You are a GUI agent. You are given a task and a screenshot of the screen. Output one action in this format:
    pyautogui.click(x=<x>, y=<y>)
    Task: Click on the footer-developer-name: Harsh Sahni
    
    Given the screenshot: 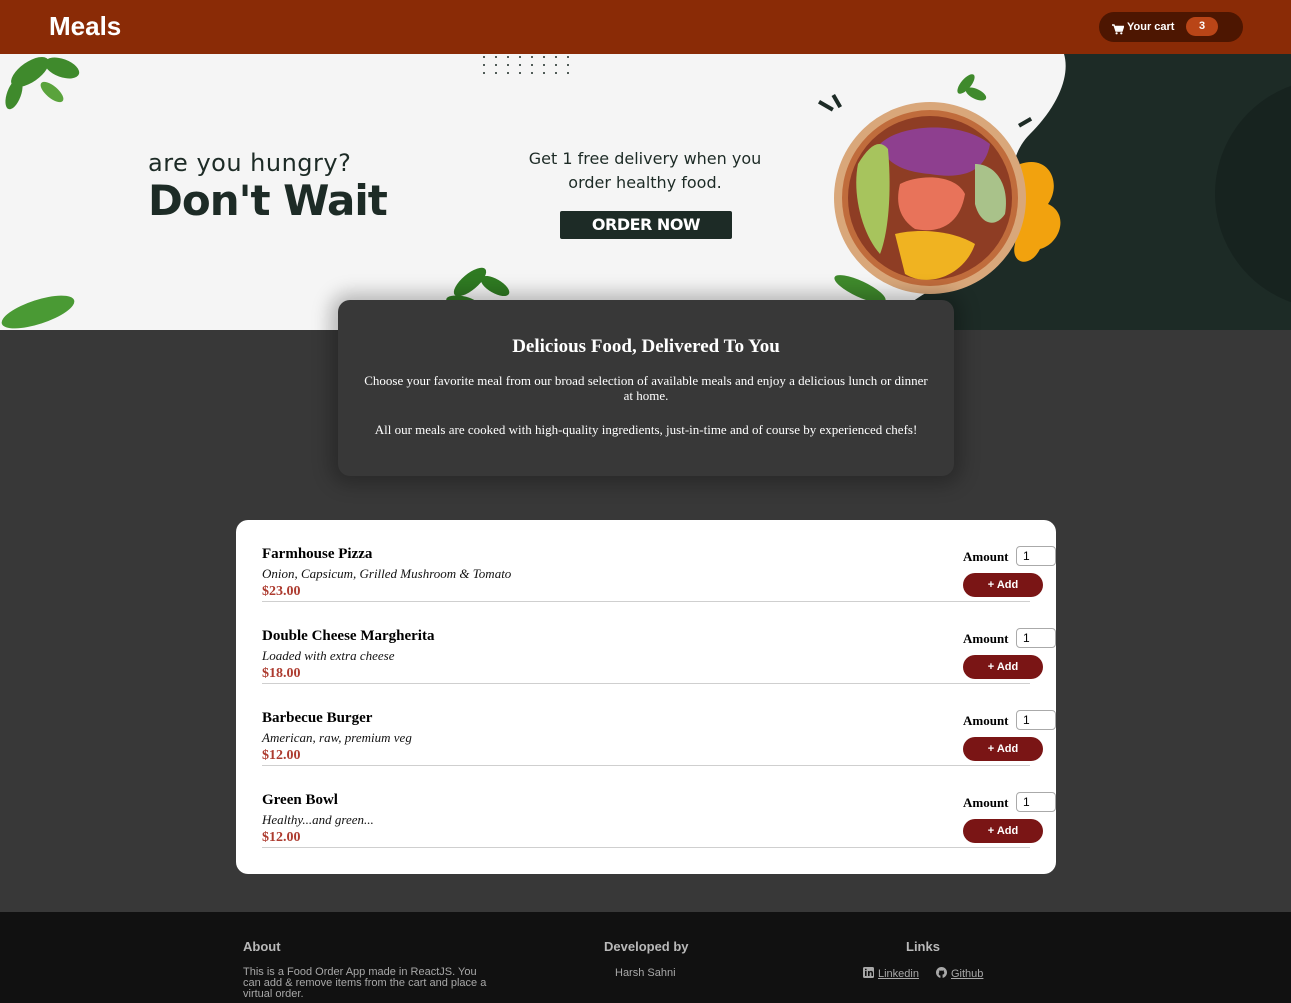 What is the action you would take?
    pyautogui.click(x=645, y=973)
    